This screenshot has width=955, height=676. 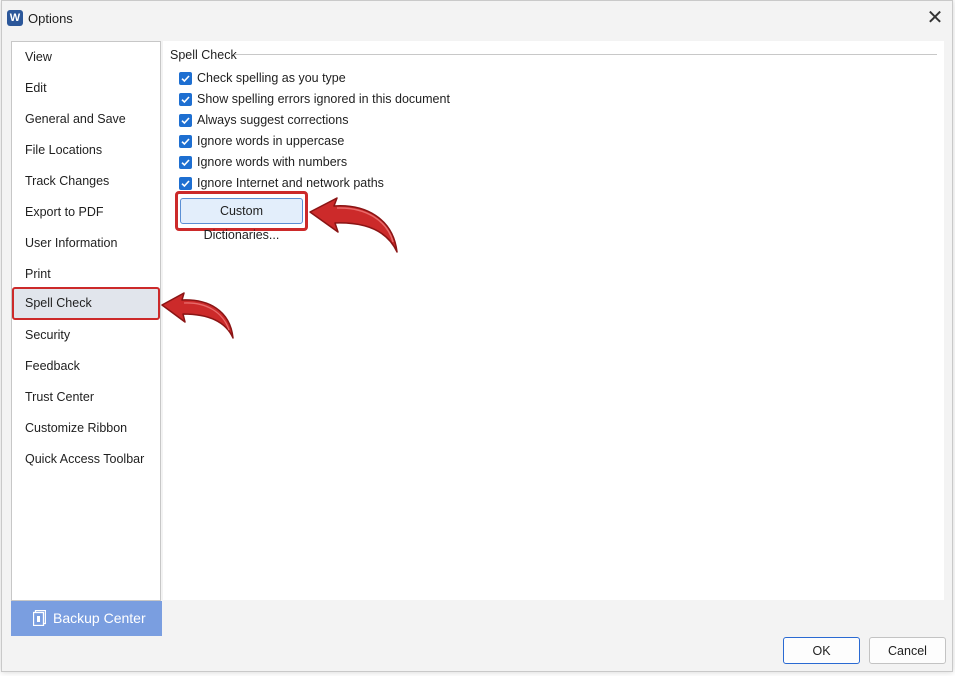 I want to click on sidebar-item-edit: Edit, so click(x=86, y=88).